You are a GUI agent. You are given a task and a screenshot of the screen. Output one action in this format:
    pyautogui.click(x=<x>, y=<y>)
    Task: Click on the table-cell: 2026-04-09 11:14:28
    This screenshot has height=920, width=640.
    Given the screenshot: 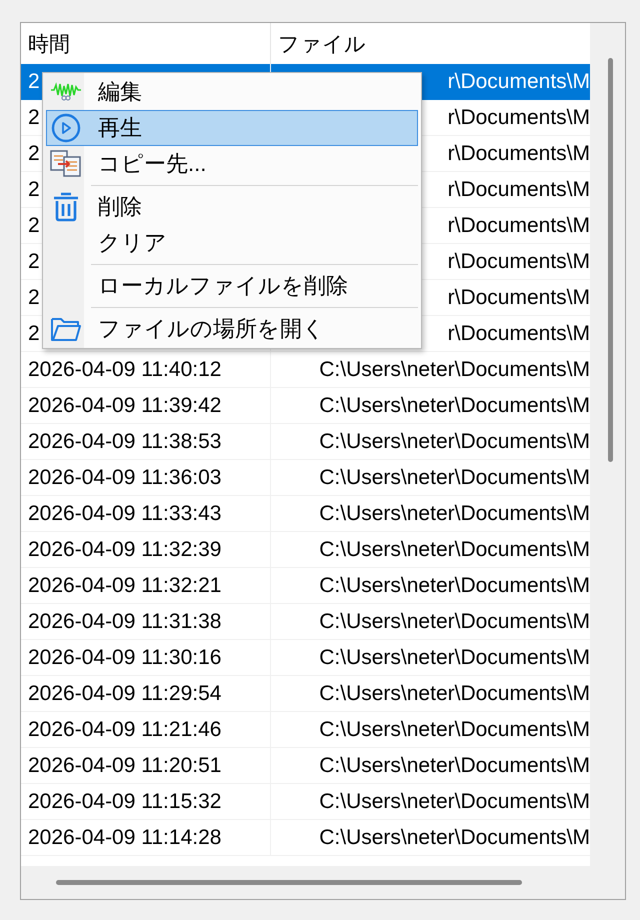 What is the action you would take?
    pyautogui.click(x=125, y=838)
    